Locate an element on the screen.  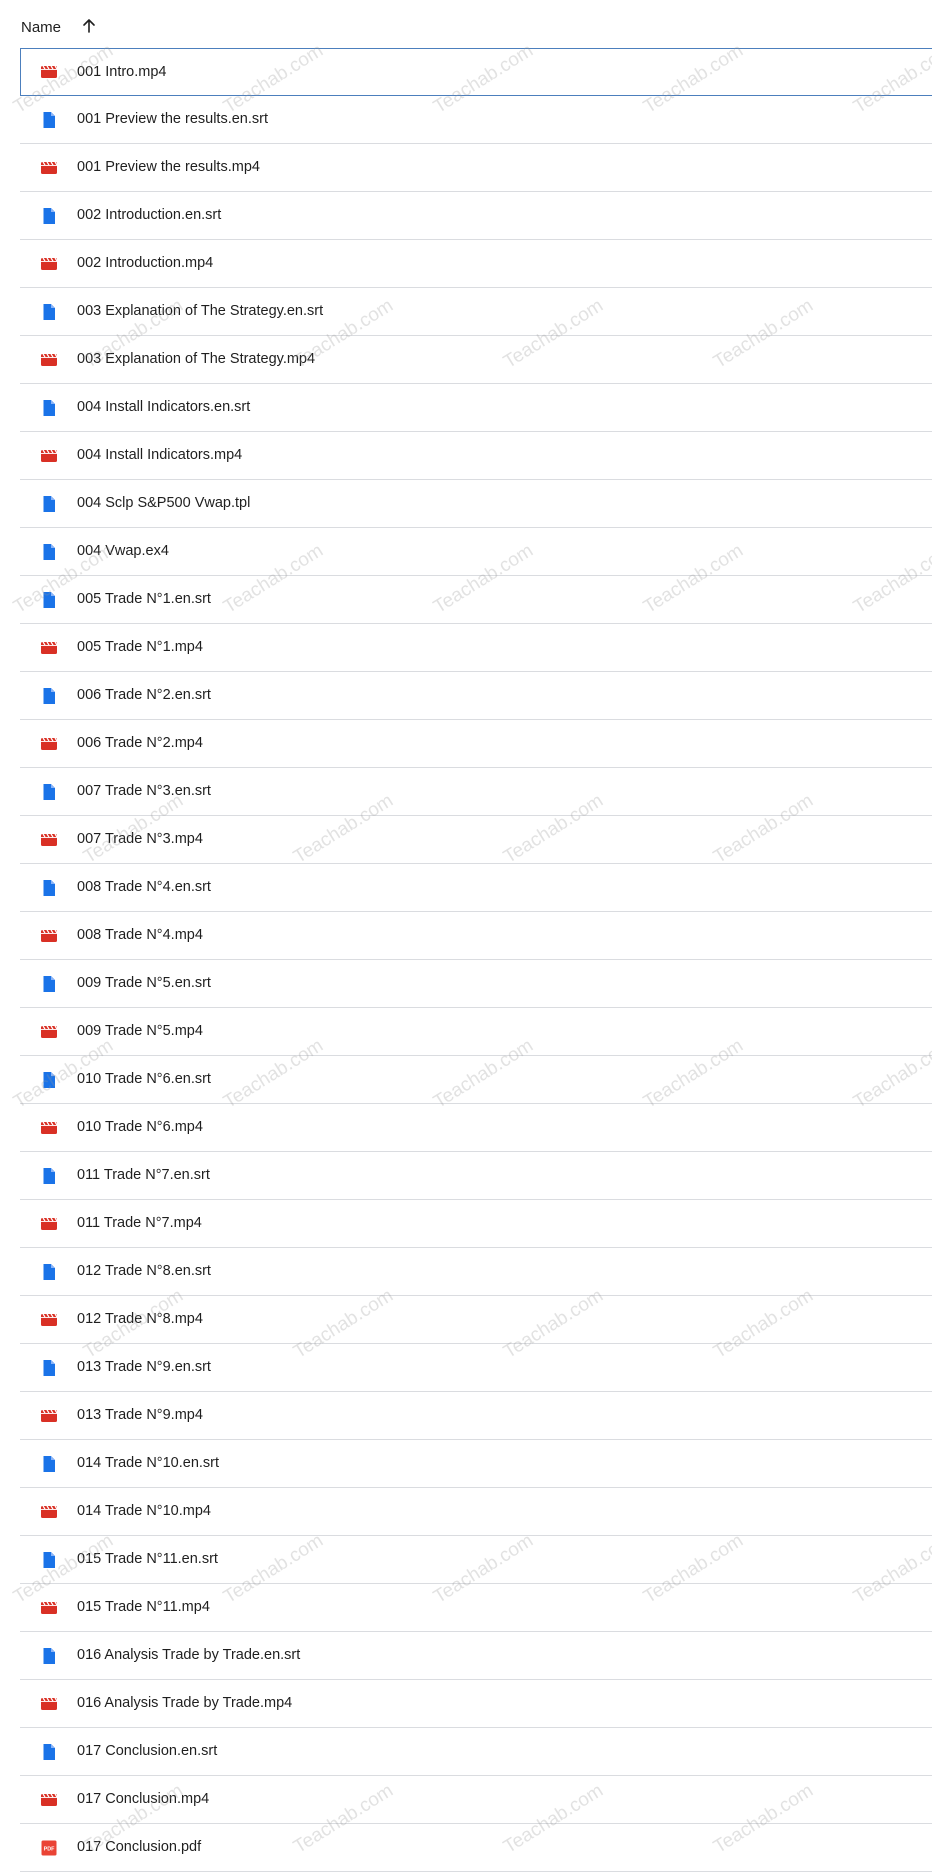
file-name: 001 Preview the results.mp4 is located at coordinates (168, 167).